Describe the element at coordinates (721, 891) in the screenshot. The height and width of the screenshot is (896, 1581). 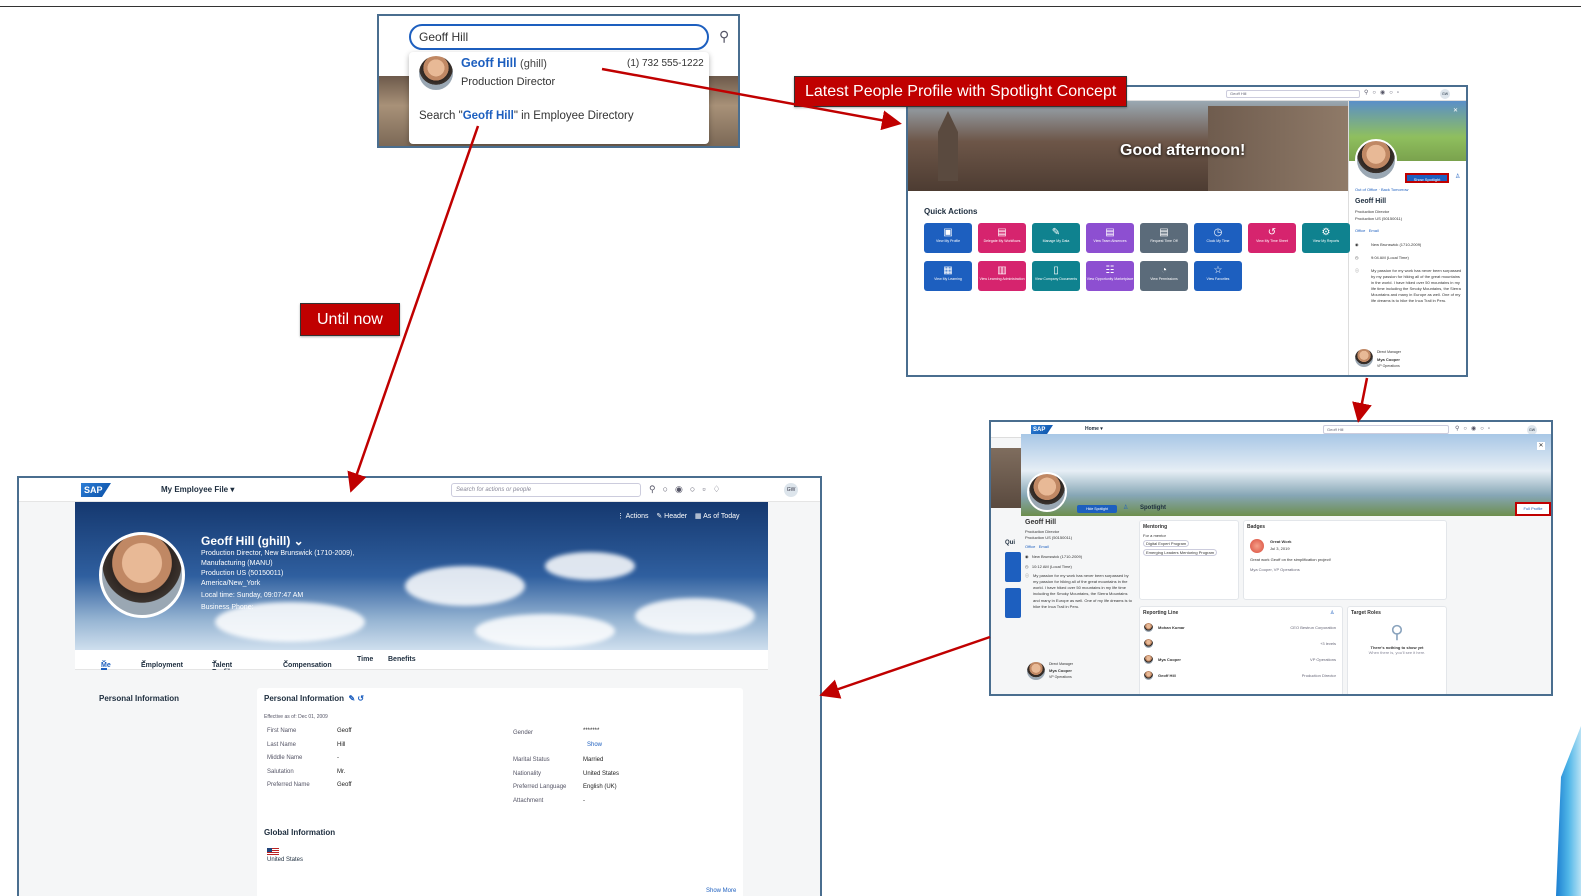
I see `show-more-link: Show More` at that location.